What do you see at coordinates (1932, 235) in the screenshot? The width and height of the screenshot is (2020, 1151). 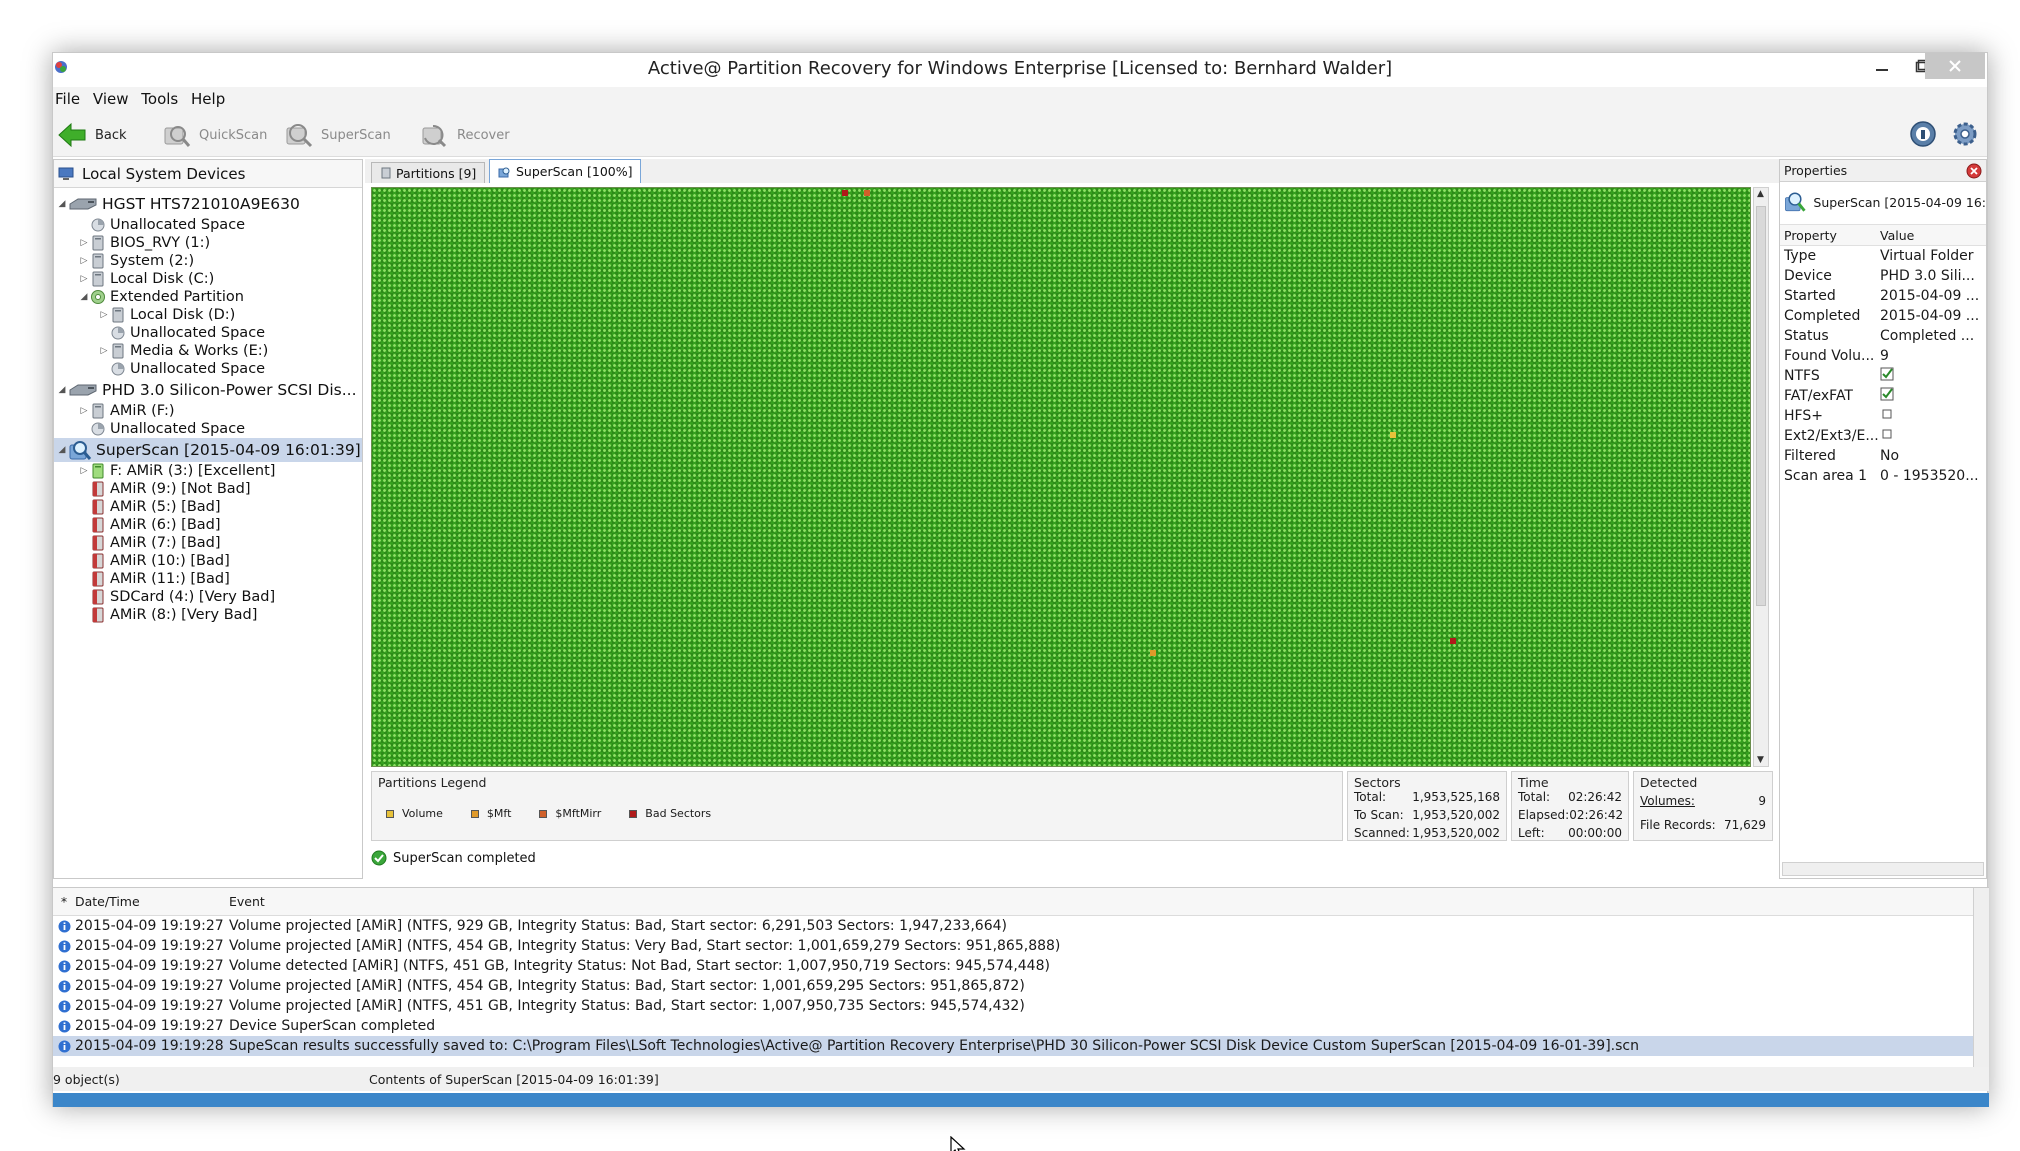 I see `column-value: Value` at bounding box center [1932, 235].